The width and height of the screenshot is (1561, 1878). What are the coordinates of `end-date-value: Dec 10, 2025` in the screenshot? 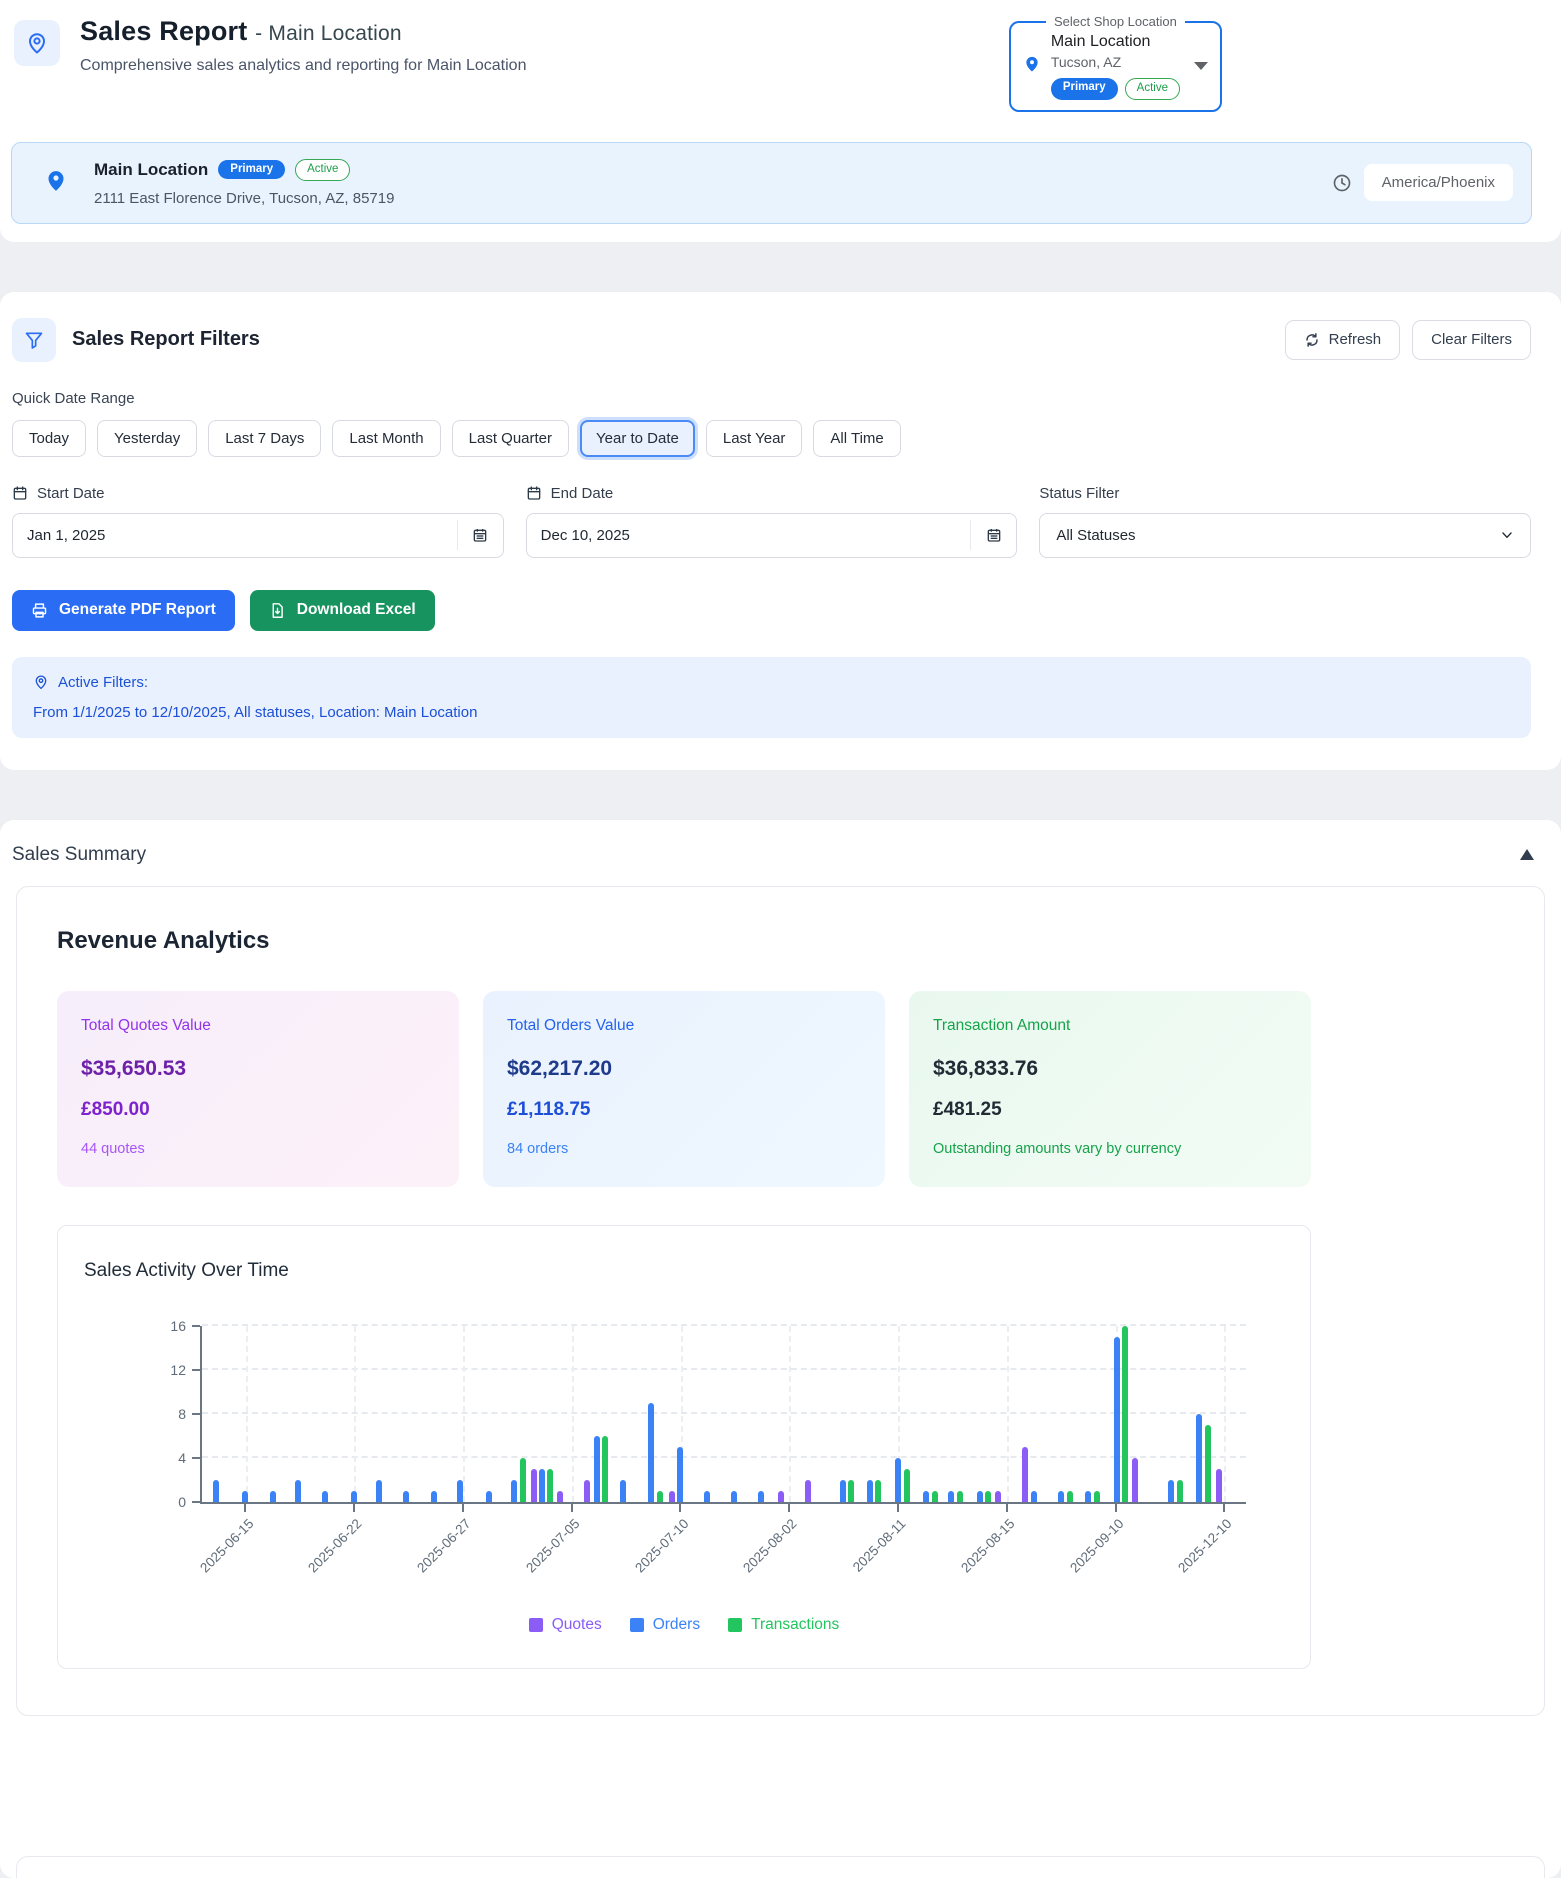 It's located at (749, 535).